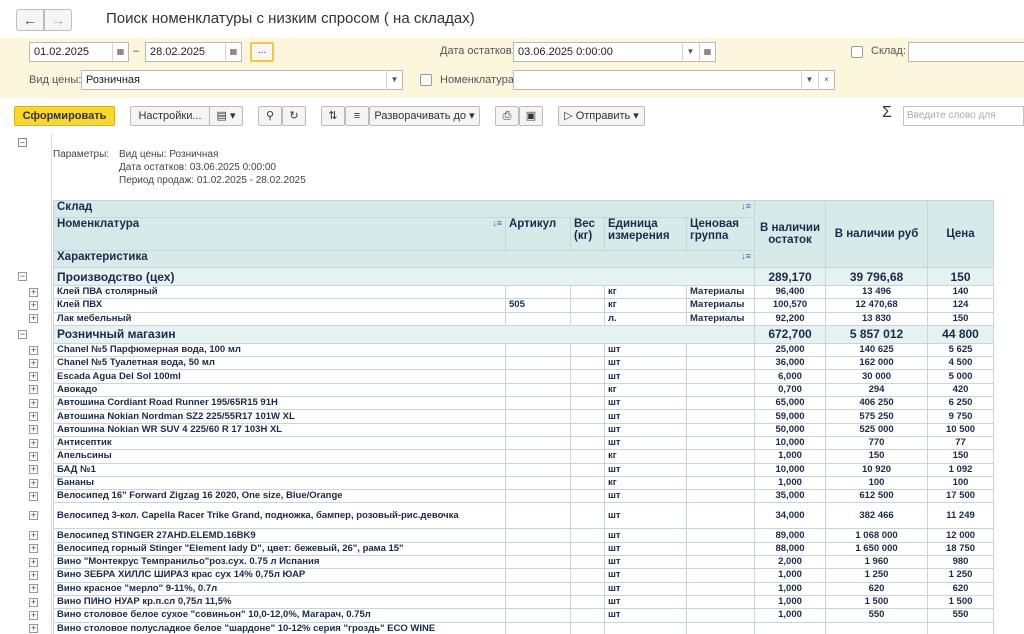 The image size is (1024, 634). I want to click on price-type-select: Розничная ▼, so click(242, 80).